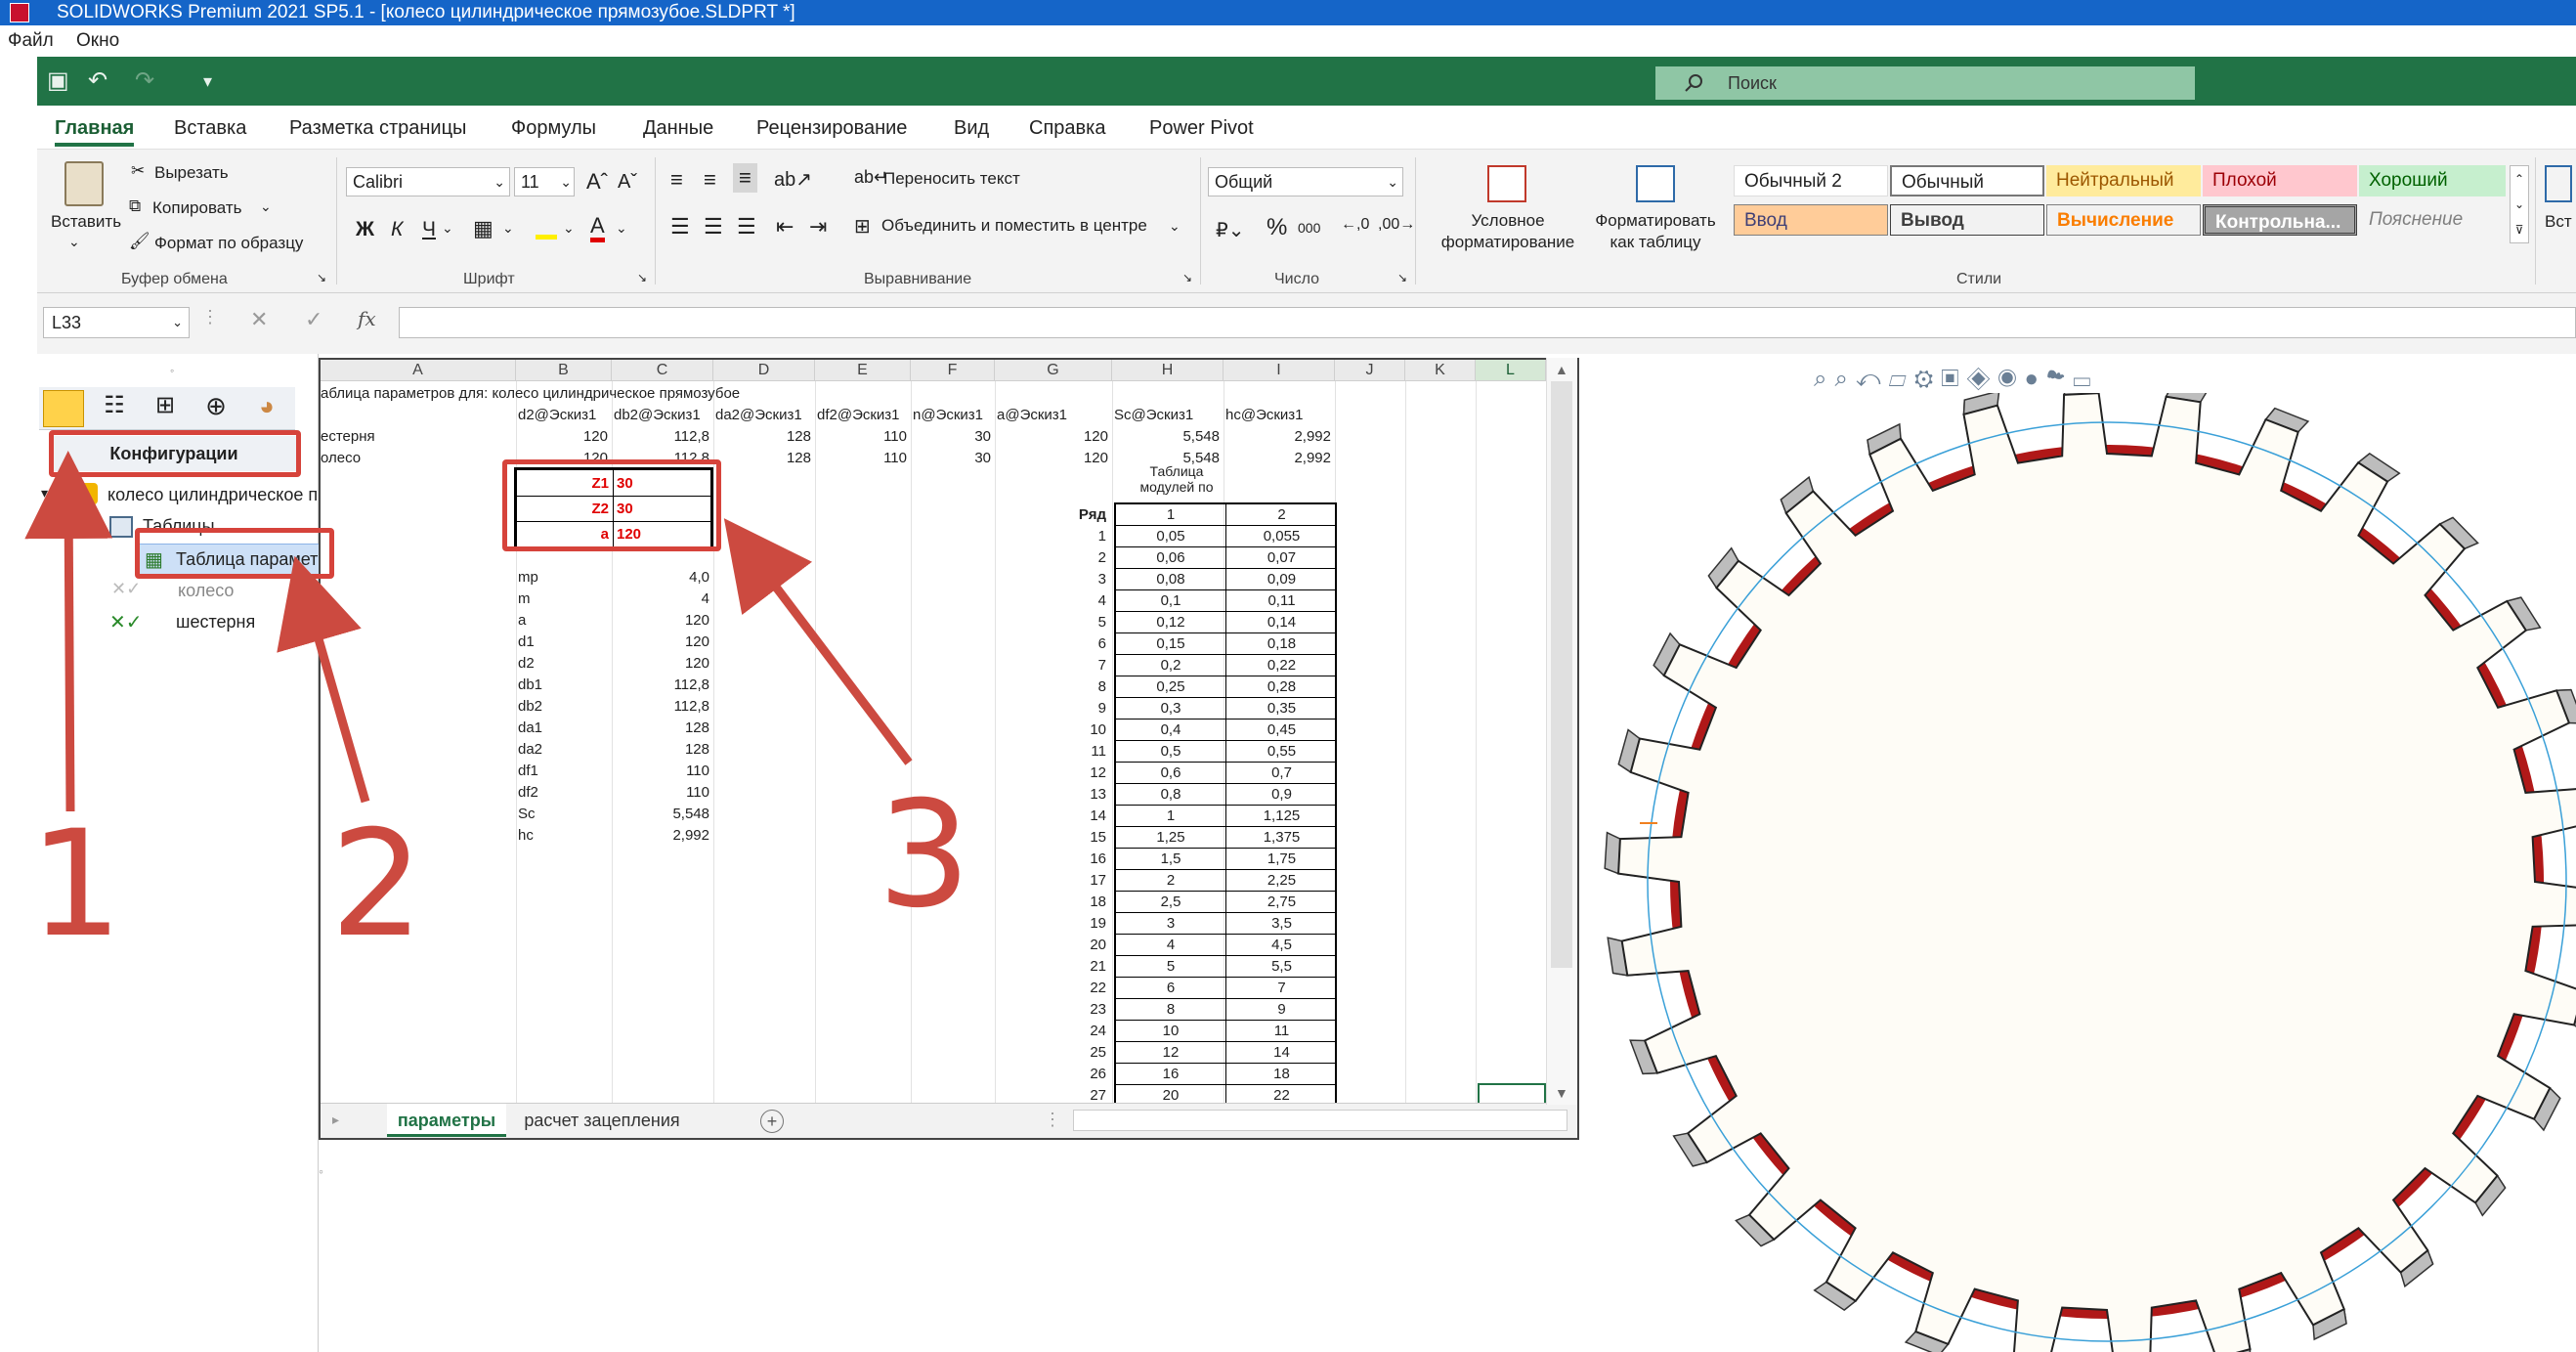 The width and height of the screenshot is (2576, 1352). I want to click on modules-row-index: 19, so click(1086, 924).